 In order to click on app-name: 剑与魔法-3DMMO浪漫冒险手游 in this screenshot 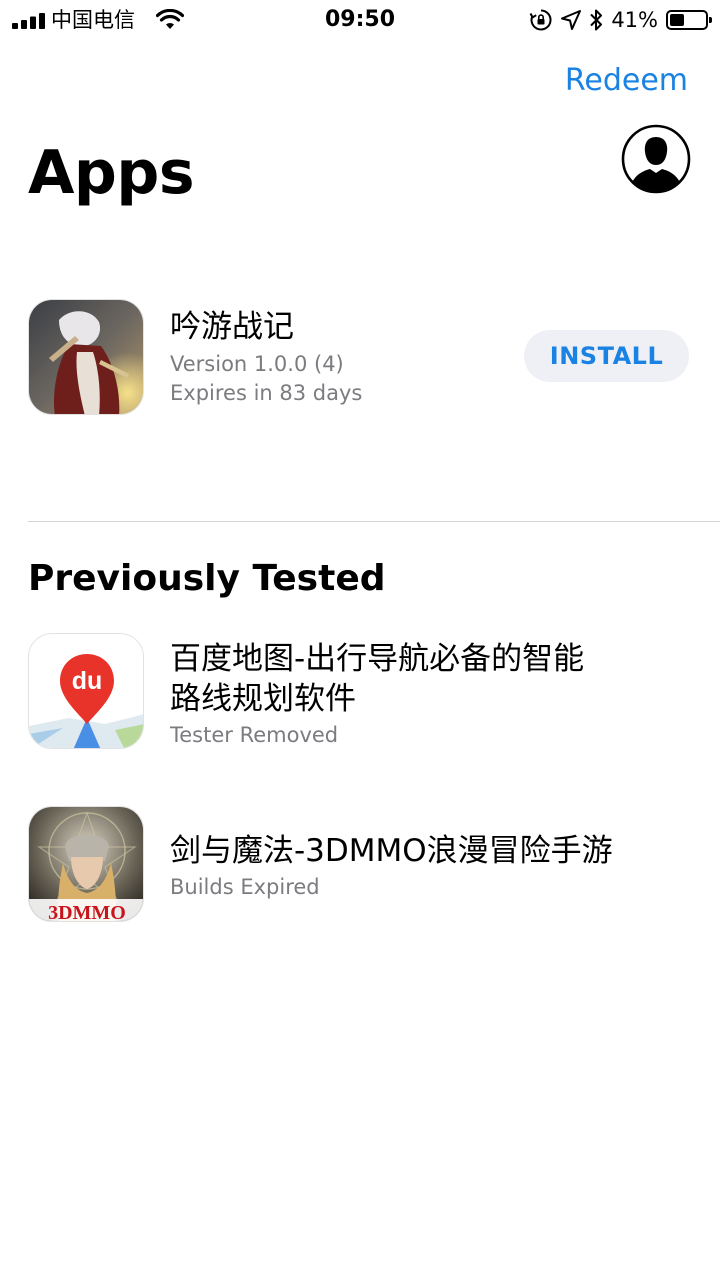, I will do `click(391, 851)`.